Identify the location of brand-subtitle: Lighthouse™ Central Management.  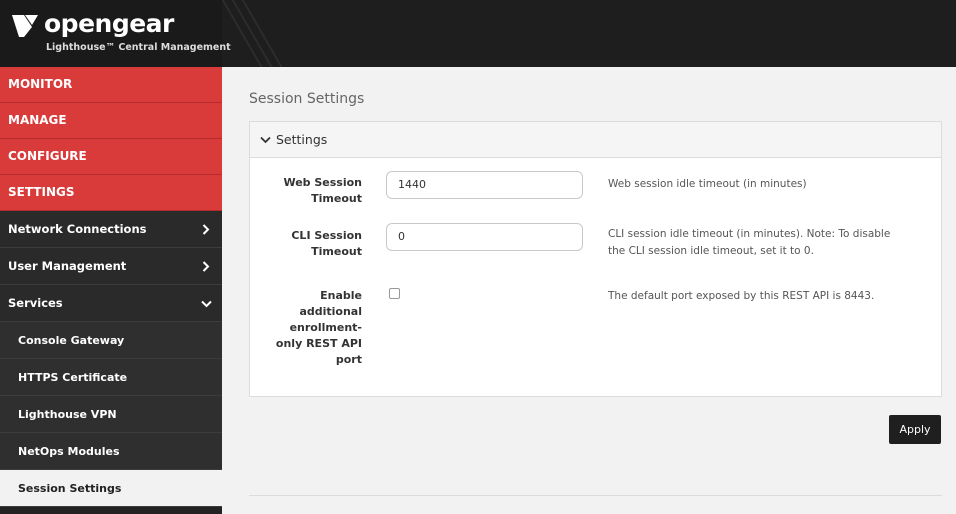
(138, 47).